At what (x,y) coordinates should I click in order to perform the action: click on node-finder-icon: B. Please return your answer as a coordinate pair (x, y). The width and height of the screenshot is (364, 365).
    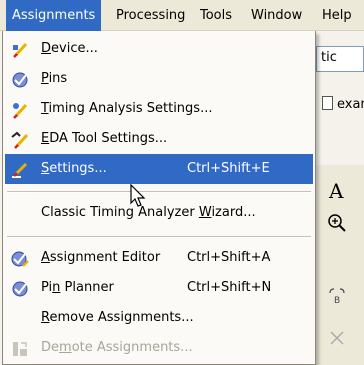
    Looking at the image, I should click on (337, 297).